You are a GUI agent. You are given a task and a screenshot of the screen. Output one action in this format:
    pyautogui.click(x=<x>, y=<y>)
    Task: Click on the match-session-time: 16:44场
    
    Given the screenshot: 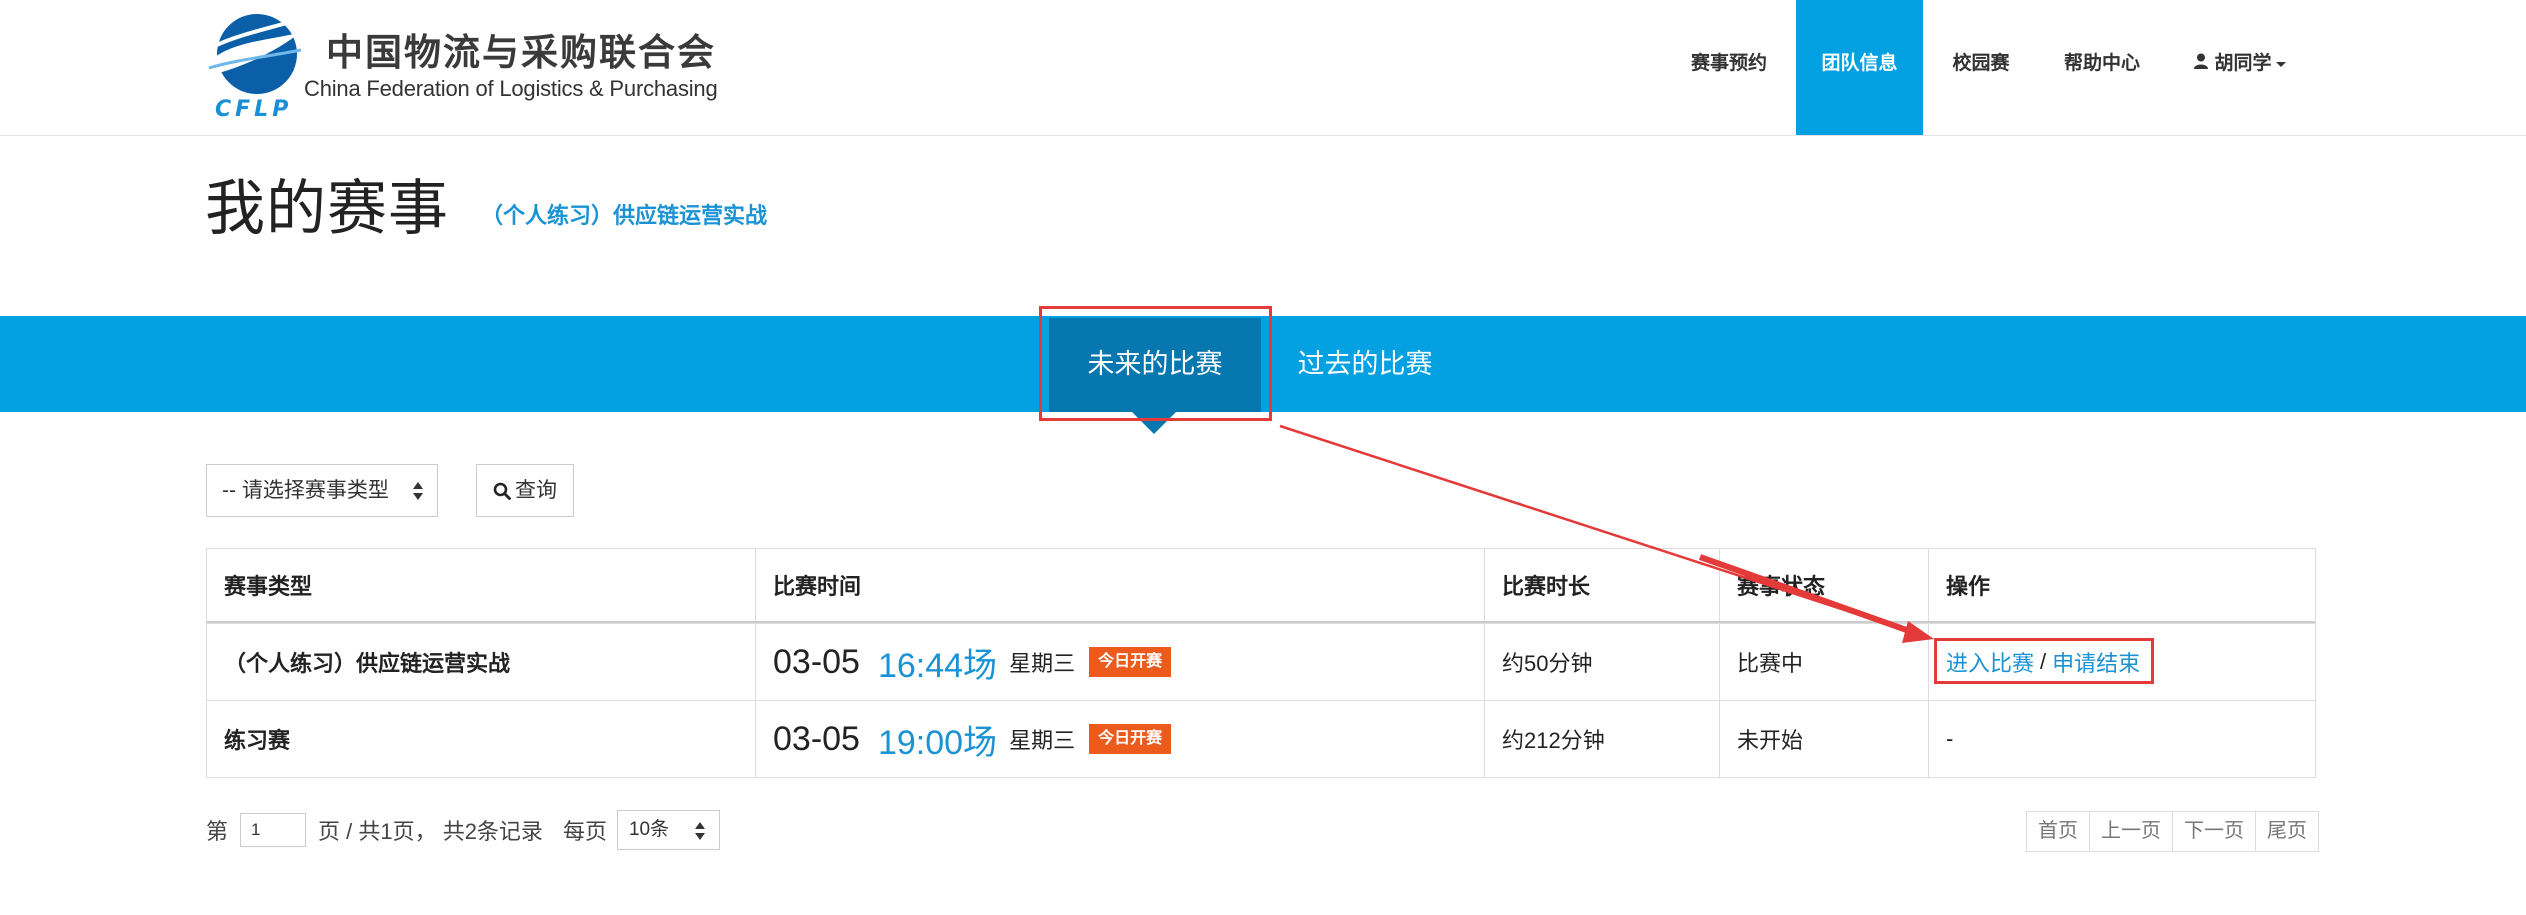 What is the action you would take?
    pyautogui.click(x=937, y=665)
    